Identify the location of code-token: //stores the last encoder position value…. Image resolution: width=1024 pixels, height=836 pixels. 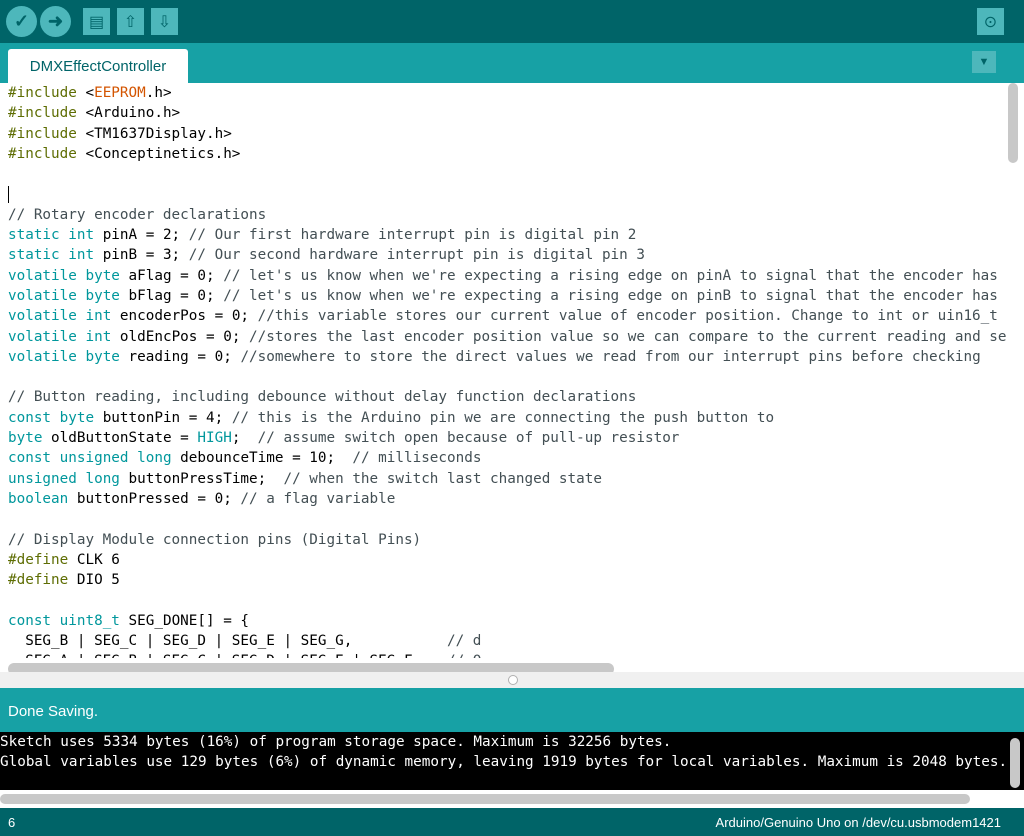
(627, 336).